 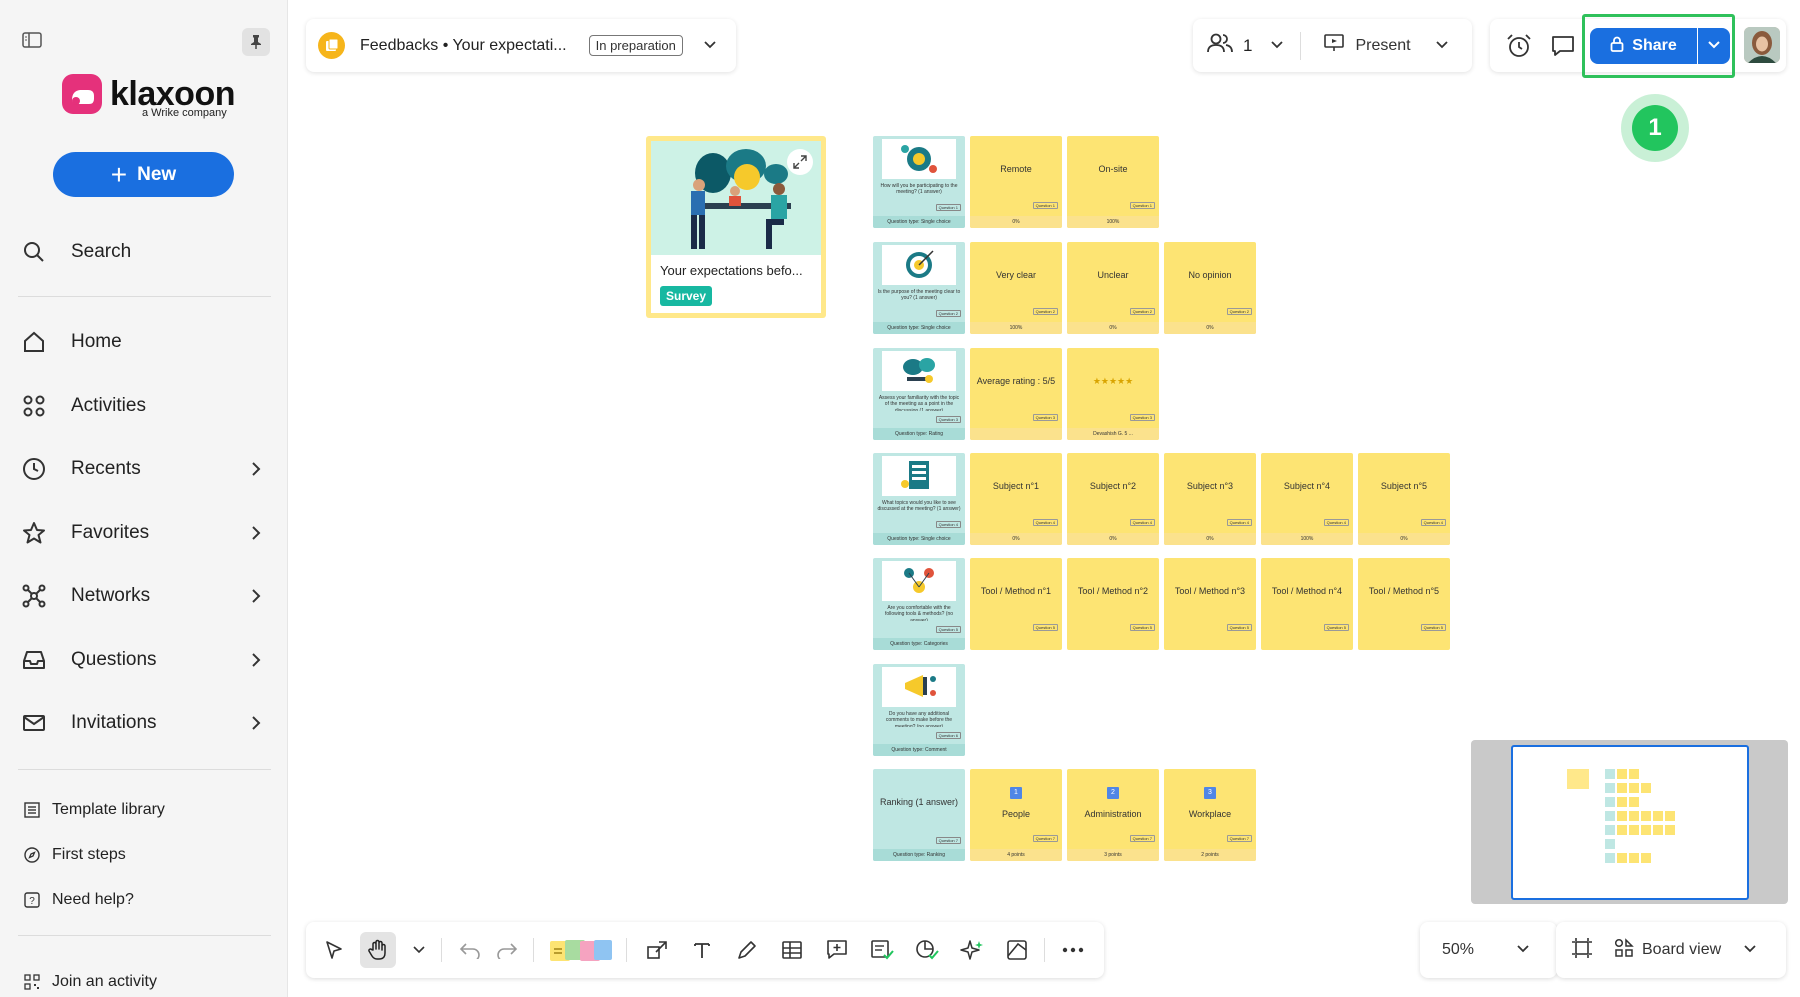 What do you see at coordinates (657, 950) in the screenshot?
I see `shapes-icon` at bounding box center [657, 950].